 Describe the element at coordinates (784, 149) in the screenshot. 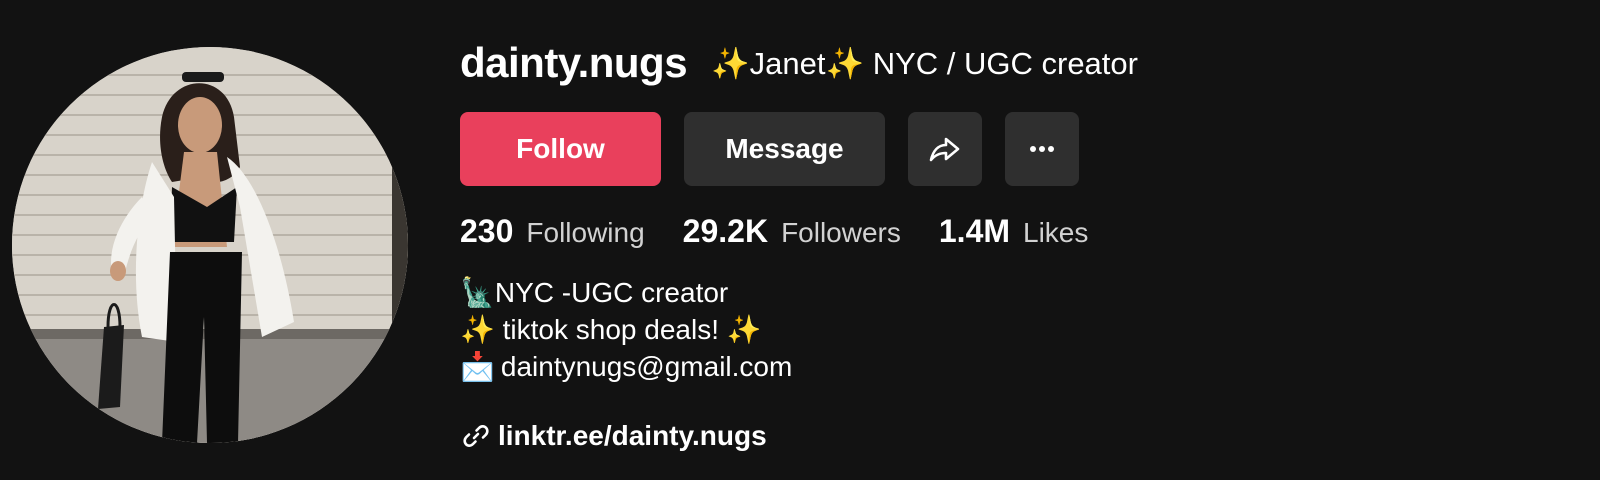

I see `message-button: Message` at that location.